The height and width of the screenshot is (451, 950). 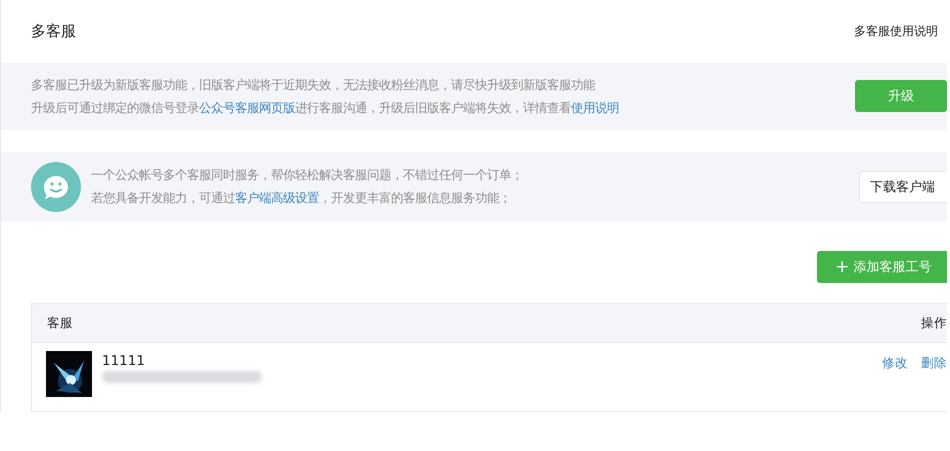 I want to click on text-link: 使用说明, so click(x=595, y=107).